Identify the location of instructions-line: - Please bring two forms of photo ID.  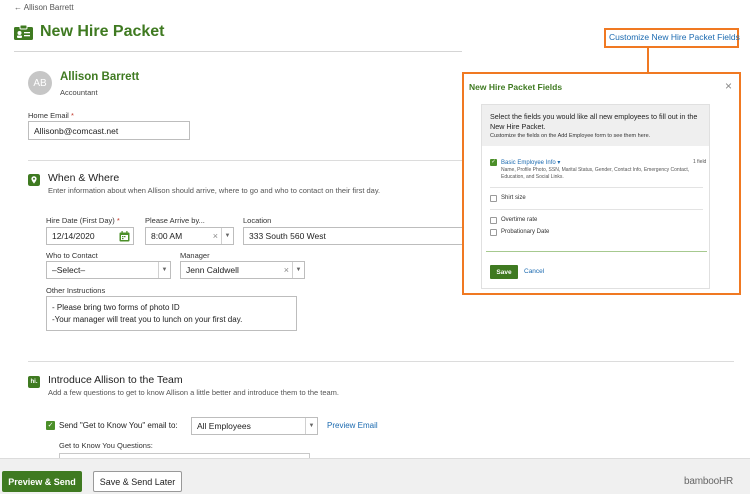
(116, 307).